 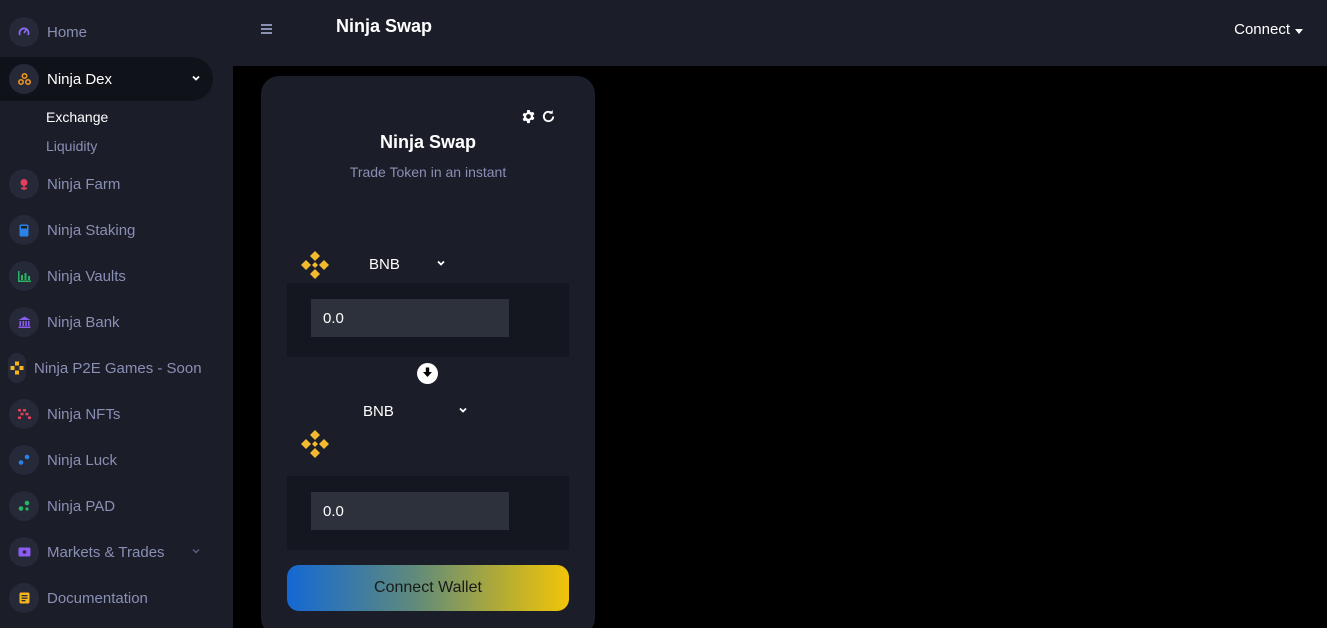 I want to click on sidebar-item-label: Markets & Trades, so click(x=106, y=552).